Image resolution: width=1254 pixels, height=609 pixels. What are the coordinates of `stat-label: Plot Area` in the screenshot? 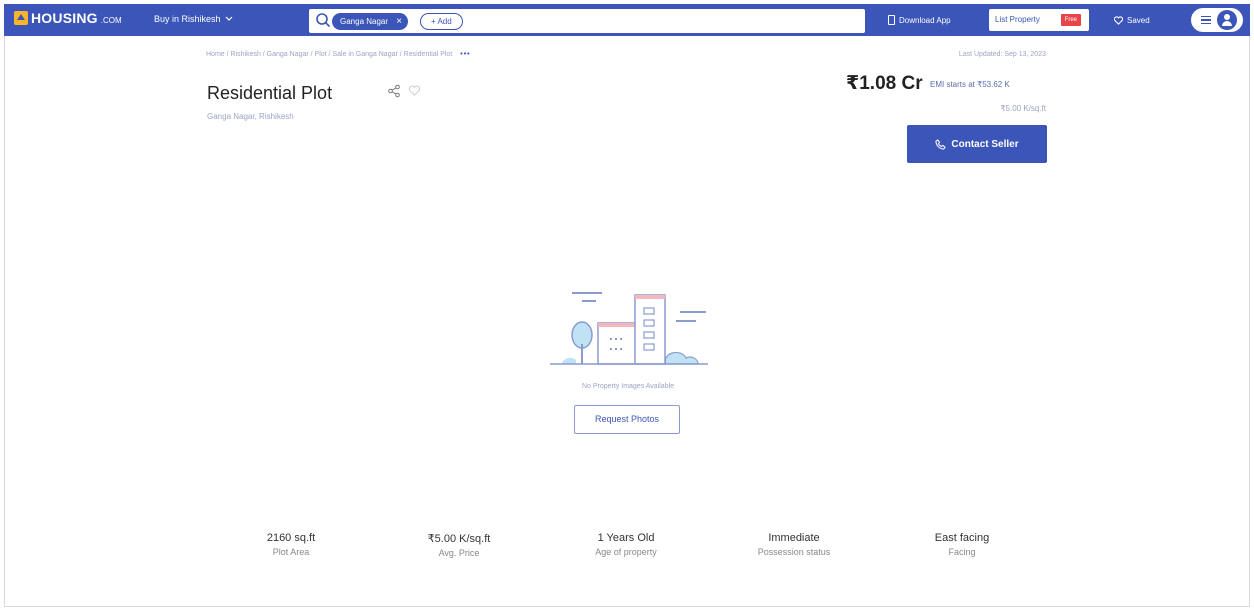 It's located at (291, 552).